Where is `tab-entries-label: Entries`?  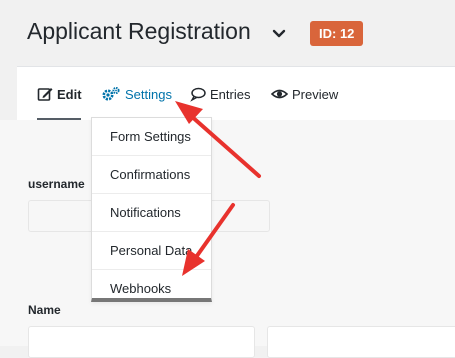 tab-entries-label: Entries is located at coordinates (230, 94).